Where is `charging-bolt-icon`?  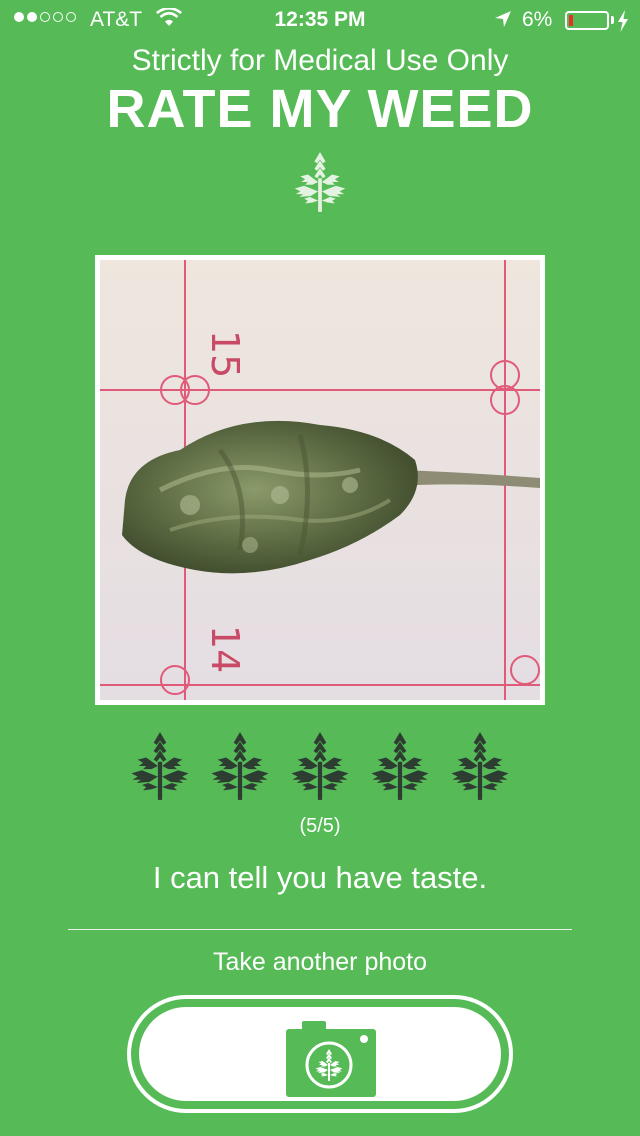
charging-bolt-icon is located at coordinates (623, 21).